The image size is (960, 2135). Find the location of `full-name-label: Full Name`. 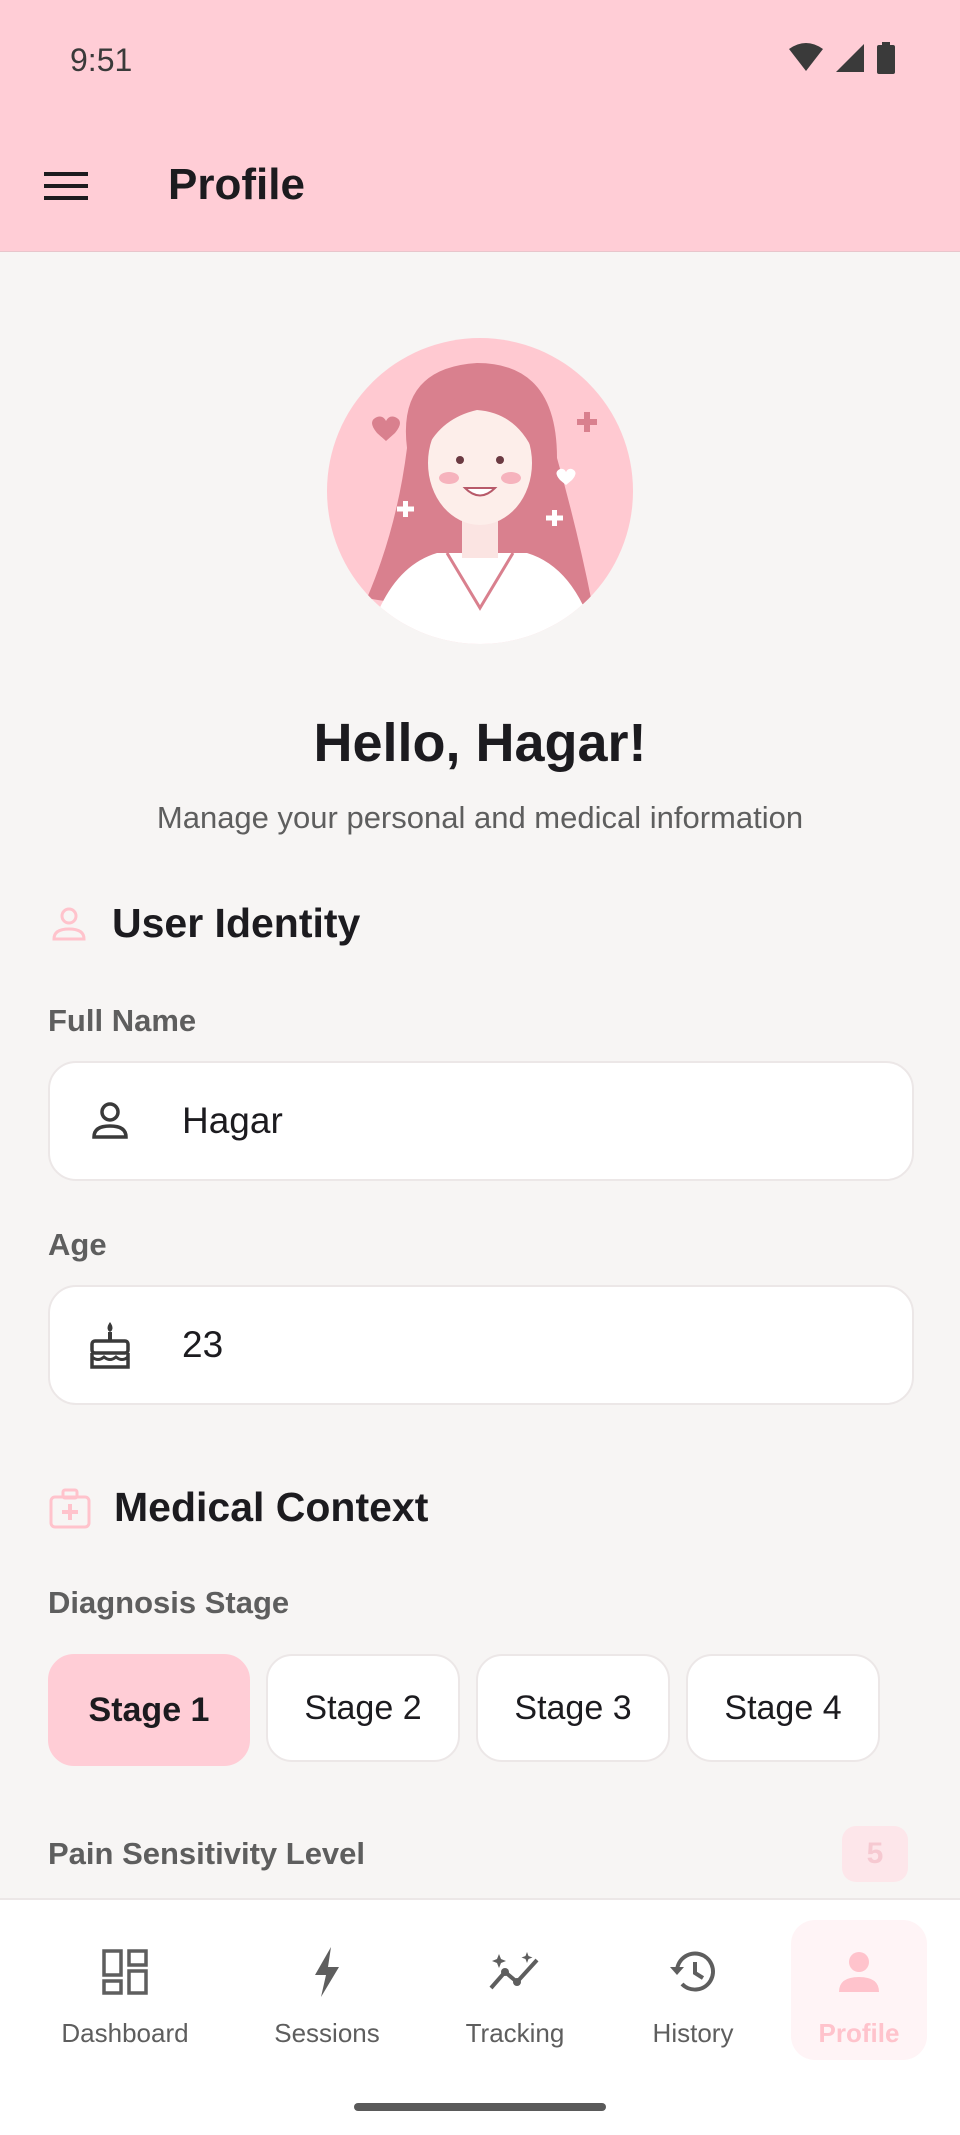

full-name-label: Full Name is located at coordinates (122, 1020).